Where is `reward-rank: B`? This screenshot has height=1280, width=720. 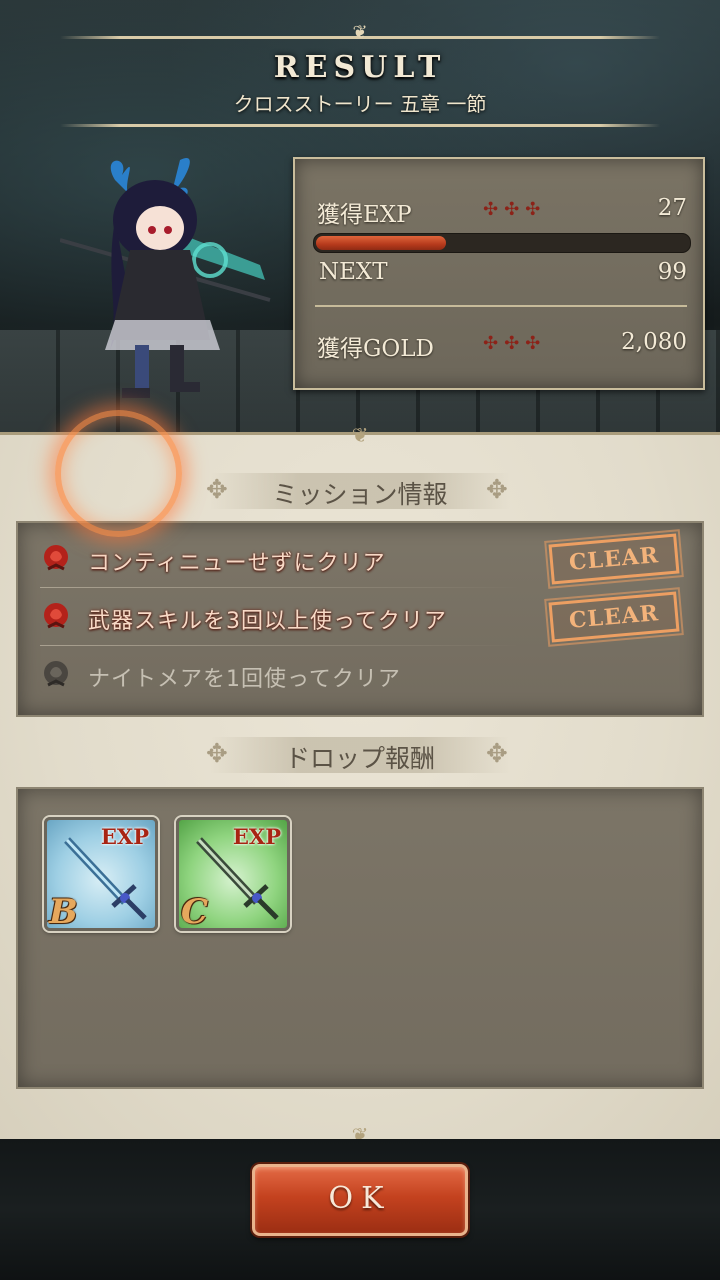
reward-rank: B is located at coordinates (63, 911).